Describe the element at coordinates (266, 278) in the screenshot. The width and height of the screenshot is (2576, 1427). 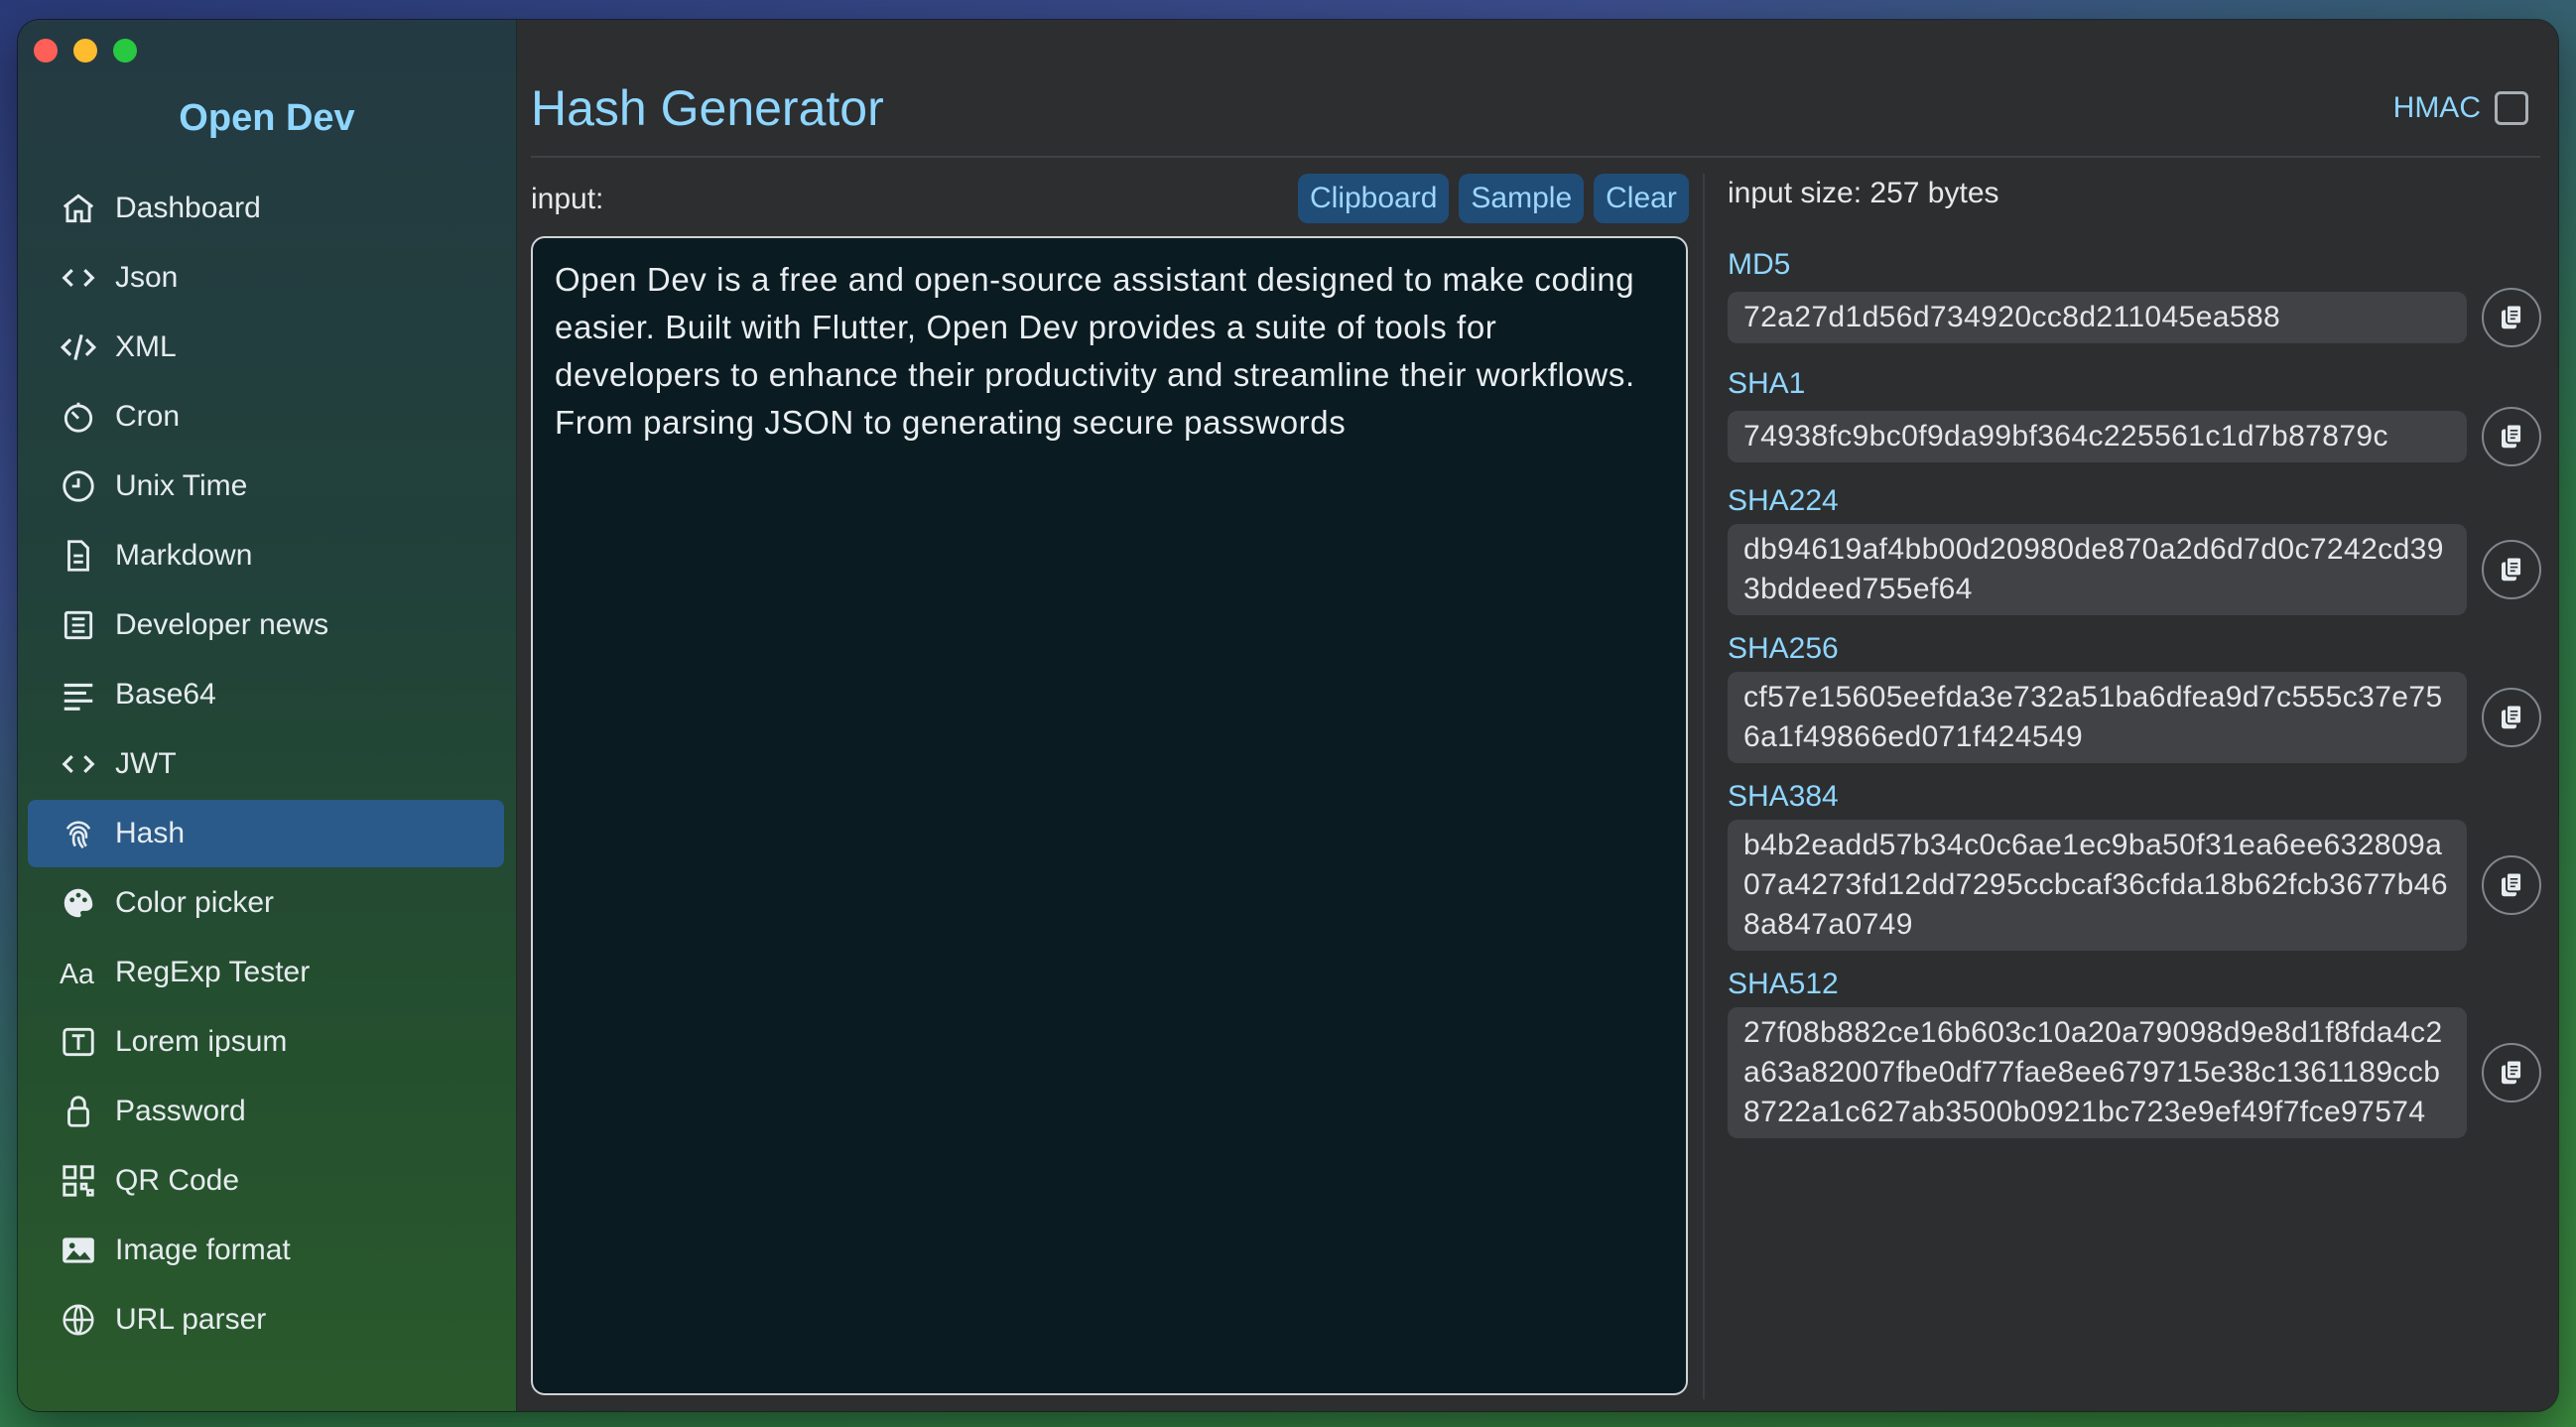
I see `sidebar-item-json: Json` at that location.